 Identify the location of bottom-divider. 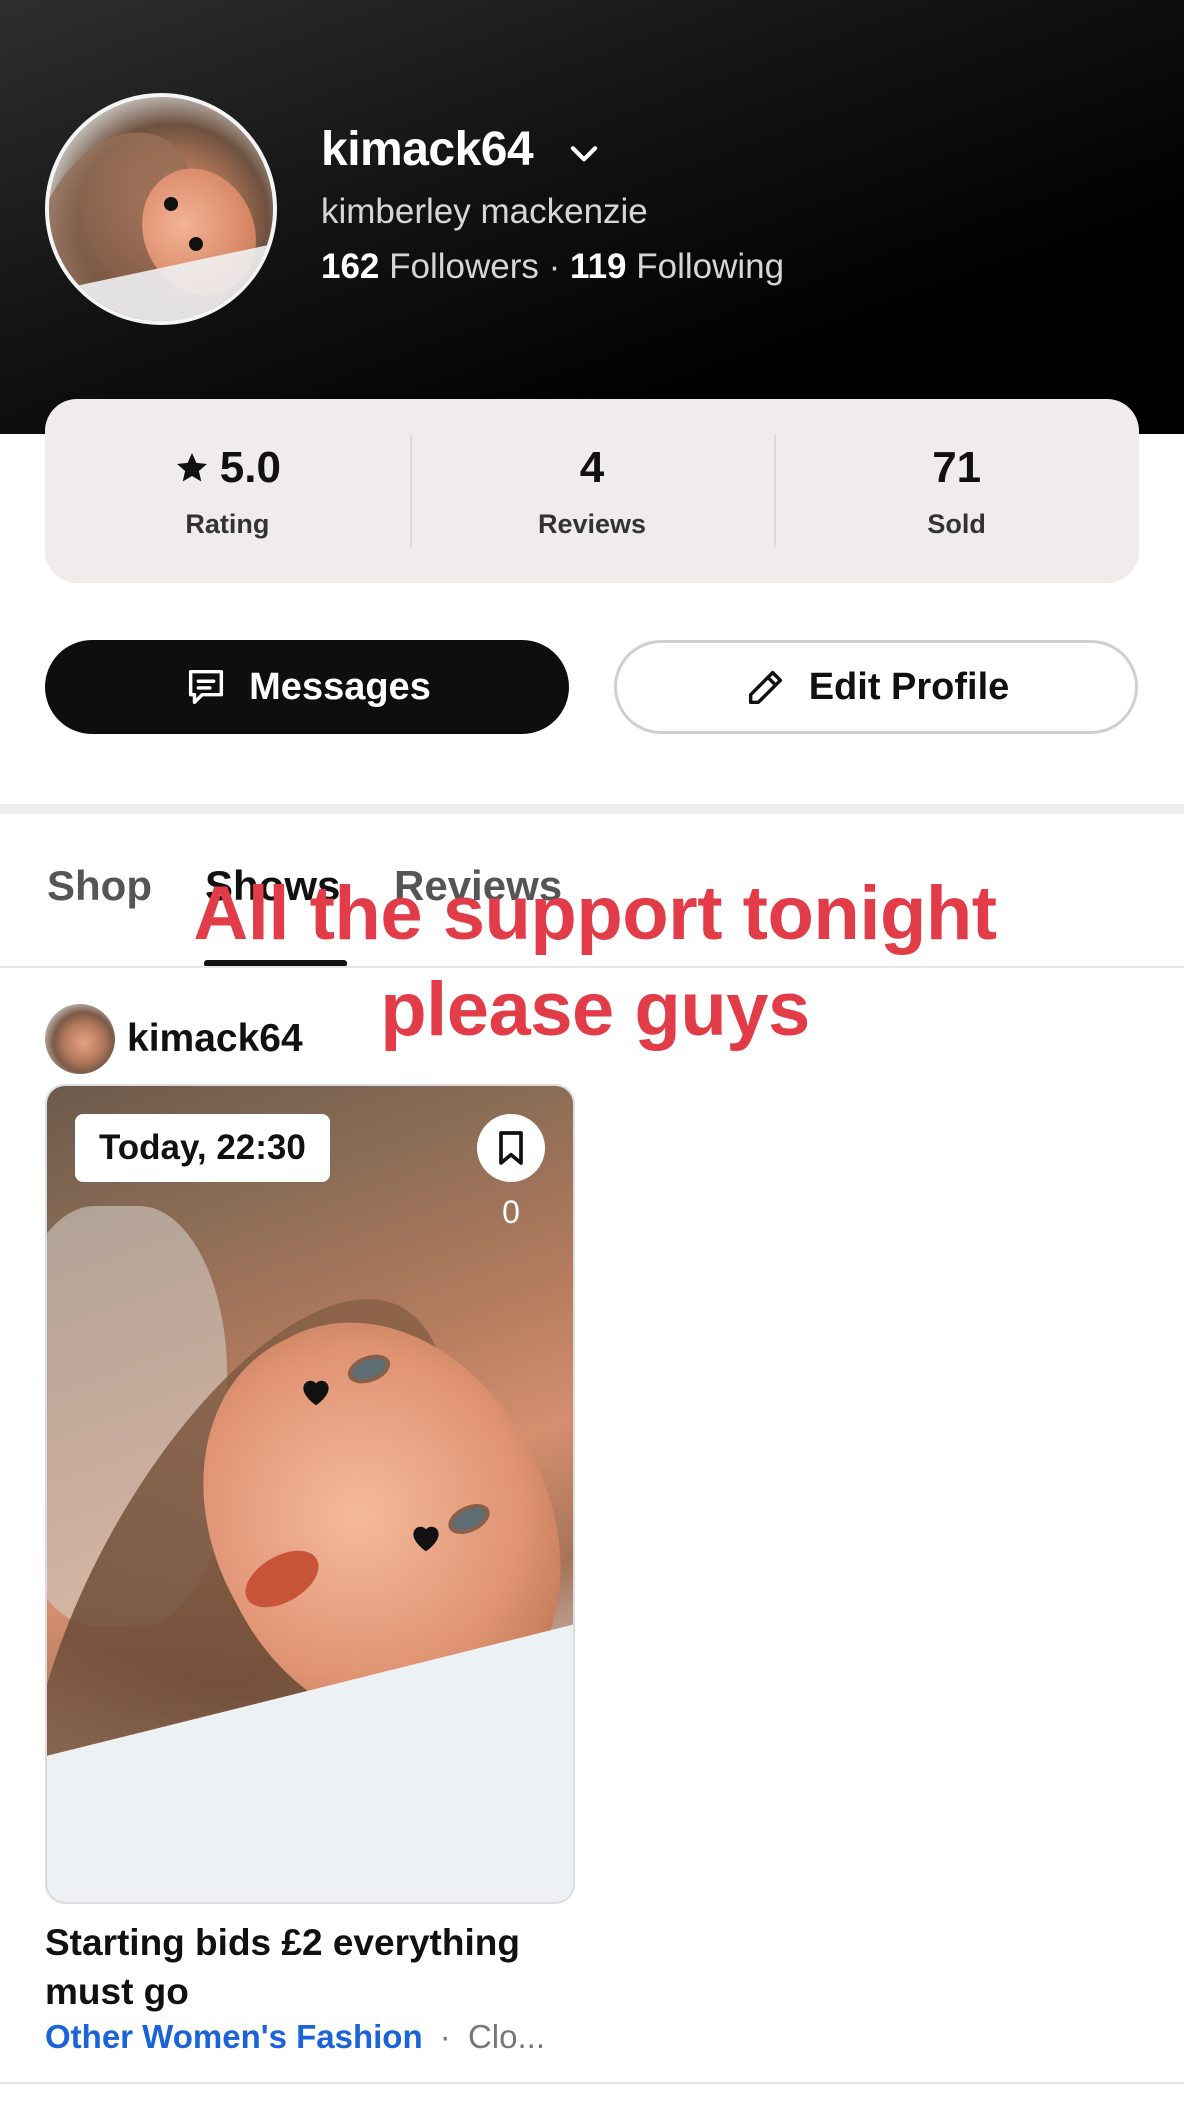
(592, 2083).